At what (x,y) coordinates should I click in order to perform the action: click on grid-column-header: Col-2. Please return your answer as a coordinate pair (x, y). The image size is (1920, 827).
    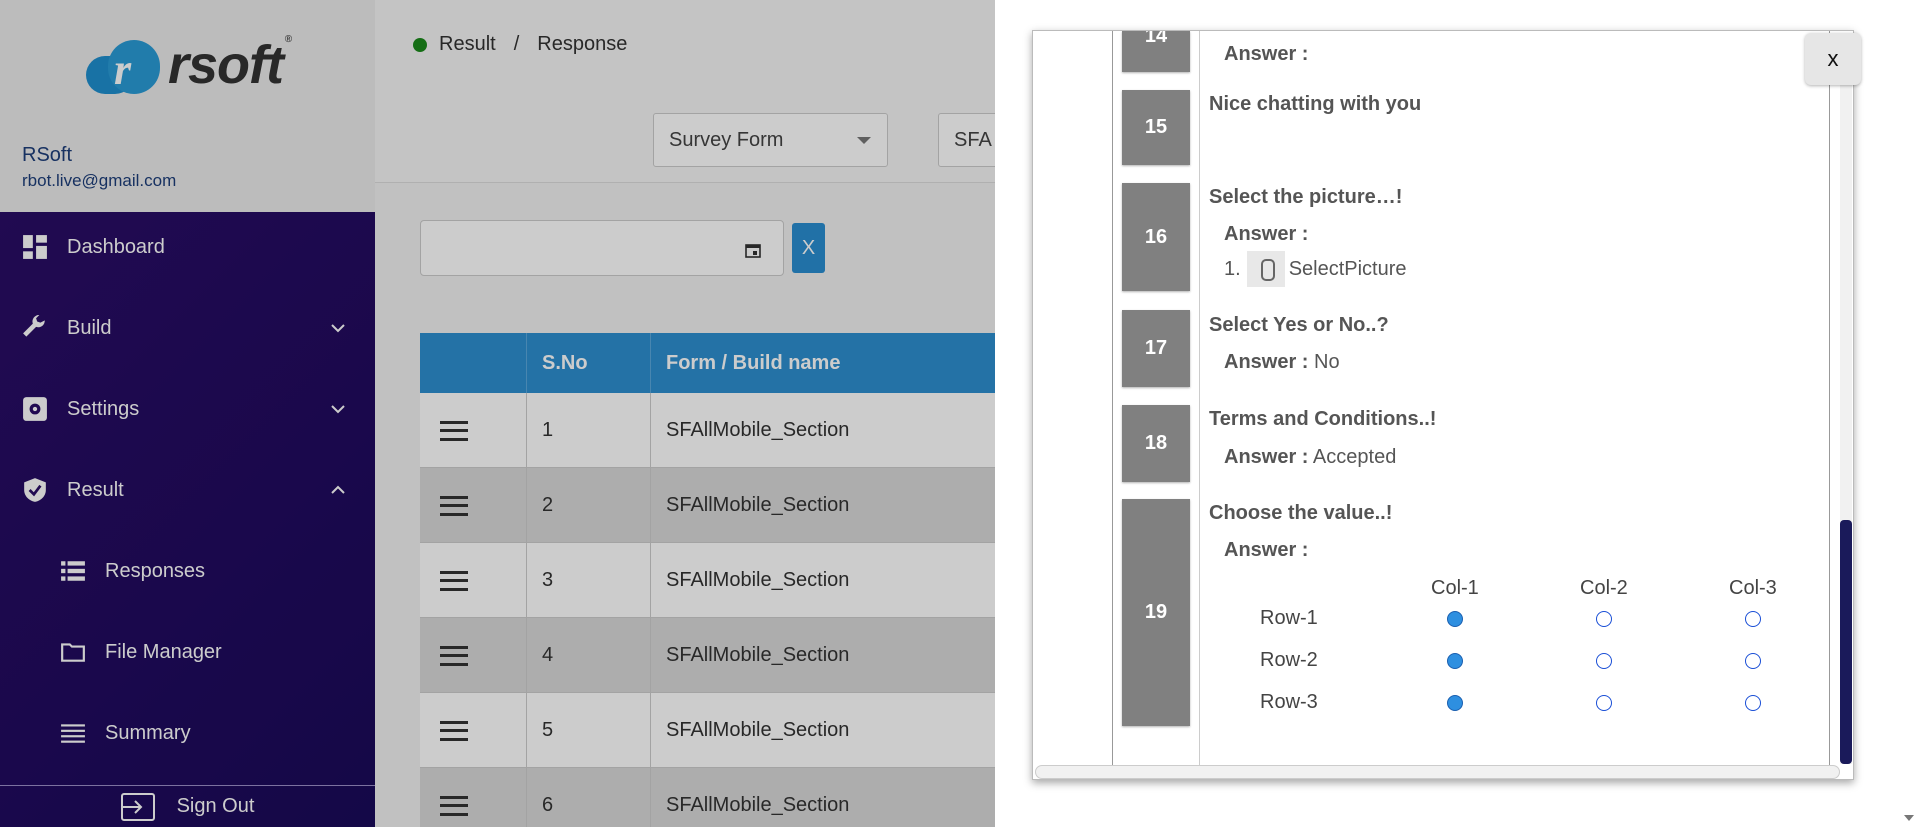
    Looking at the image, I should click on (1604, 588).